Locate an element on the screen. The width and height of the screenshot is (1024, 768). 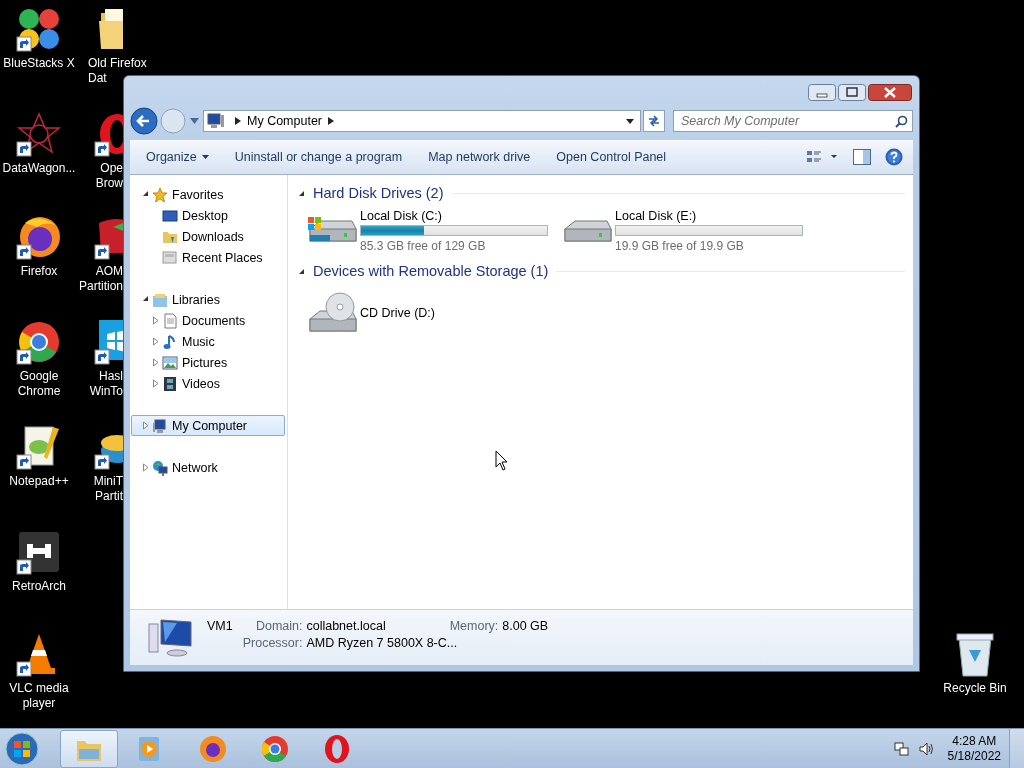
command-button: Uninstall or change a program is located at coordinates (318, 157).